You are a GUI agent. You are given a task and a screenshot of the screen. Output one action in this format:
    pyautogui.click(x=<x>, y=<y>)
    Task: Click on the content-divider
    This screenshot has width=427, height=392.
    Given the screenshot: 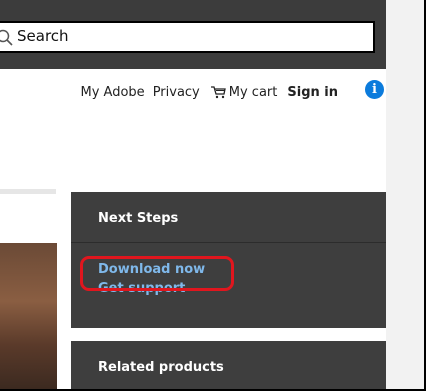 What is the action you would take?
    pyautogui.click(x=28, y=191)
    